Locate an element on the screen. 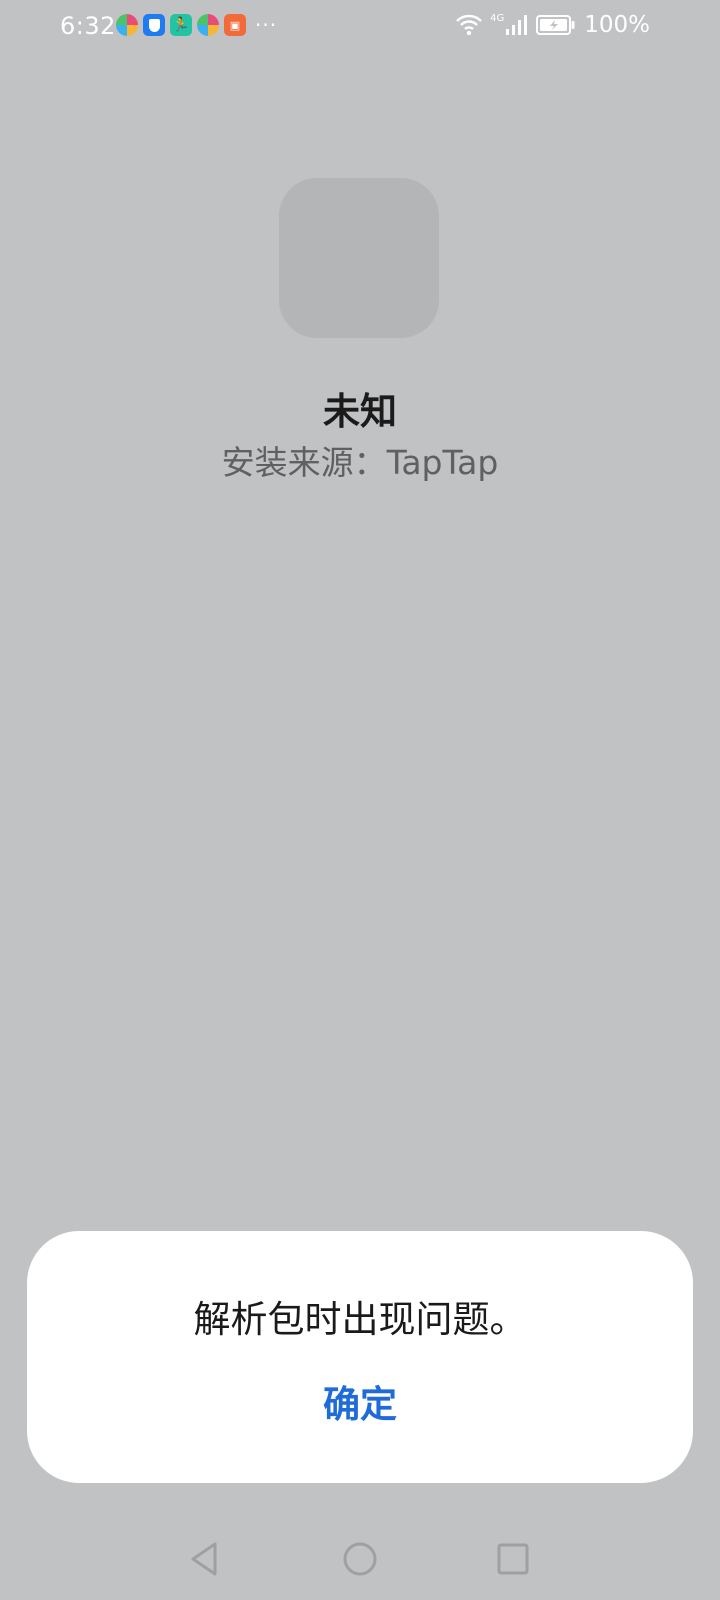  confirm-button: 确定 is located at coordinates (360, 1405).